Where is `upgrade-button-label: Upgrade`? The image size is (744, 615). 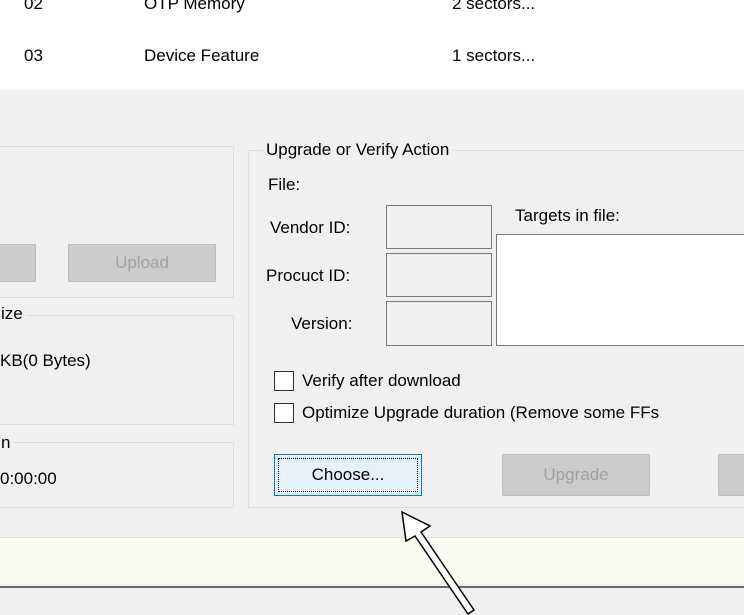
upgrade-button-label: Upgrade is located at coordinates (576, 474).